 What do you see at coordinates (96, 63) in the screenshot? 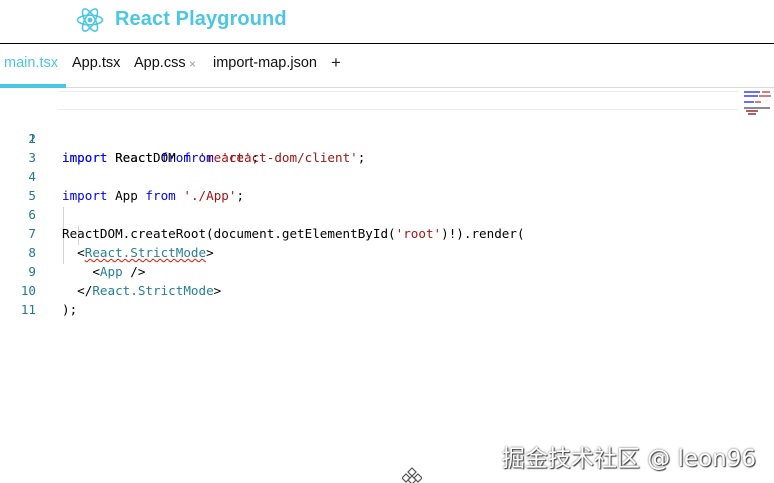
I see `tab-app-tsx: App.tsx` at bounding box center [96, 63].